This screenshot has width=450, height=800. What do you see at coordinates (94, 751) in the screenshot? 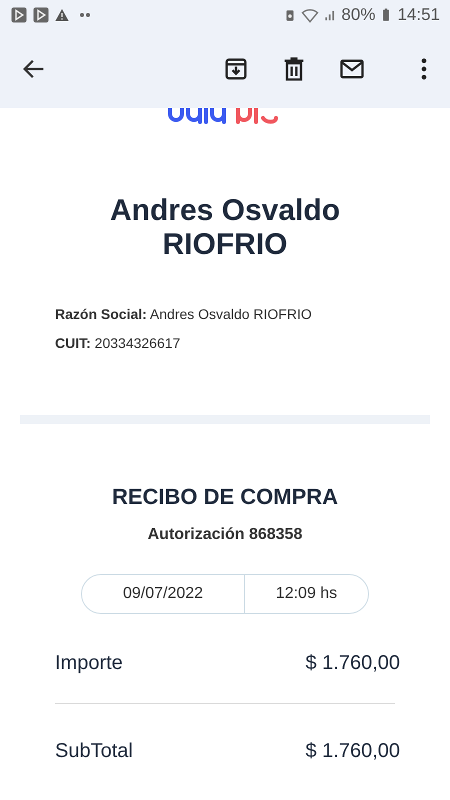
I see `amount-label: SubTotal` at bounding box center [94, 751].